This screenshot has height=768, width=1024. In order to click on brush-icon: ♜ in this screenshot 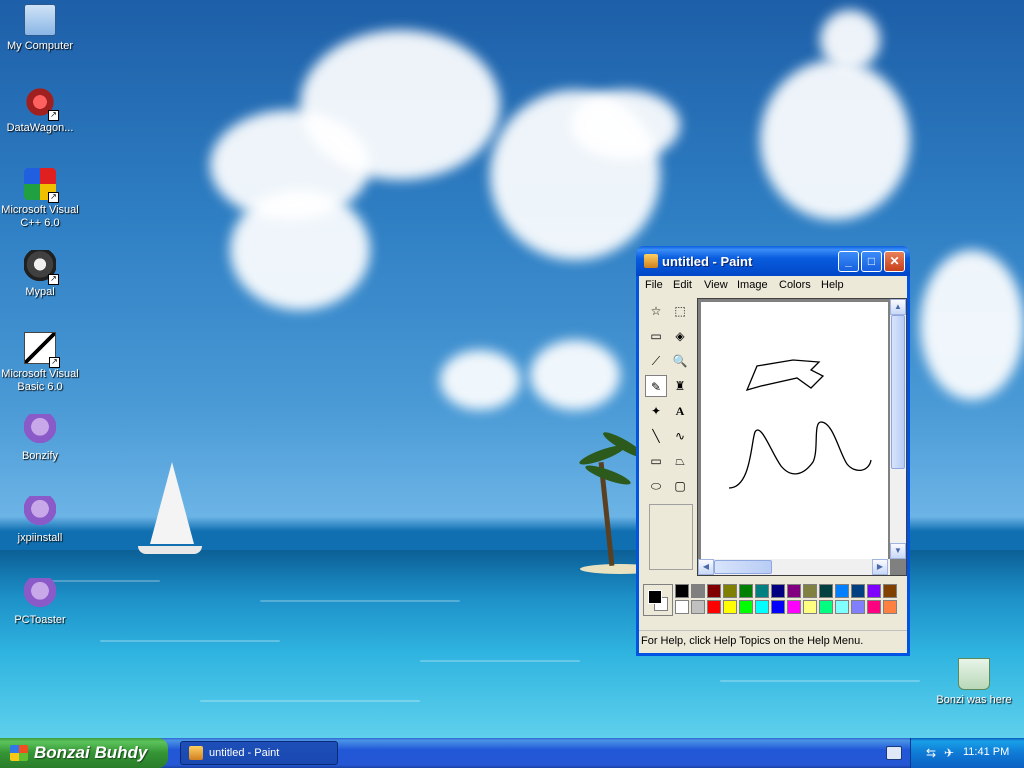, I will do `click(680, 386)`.